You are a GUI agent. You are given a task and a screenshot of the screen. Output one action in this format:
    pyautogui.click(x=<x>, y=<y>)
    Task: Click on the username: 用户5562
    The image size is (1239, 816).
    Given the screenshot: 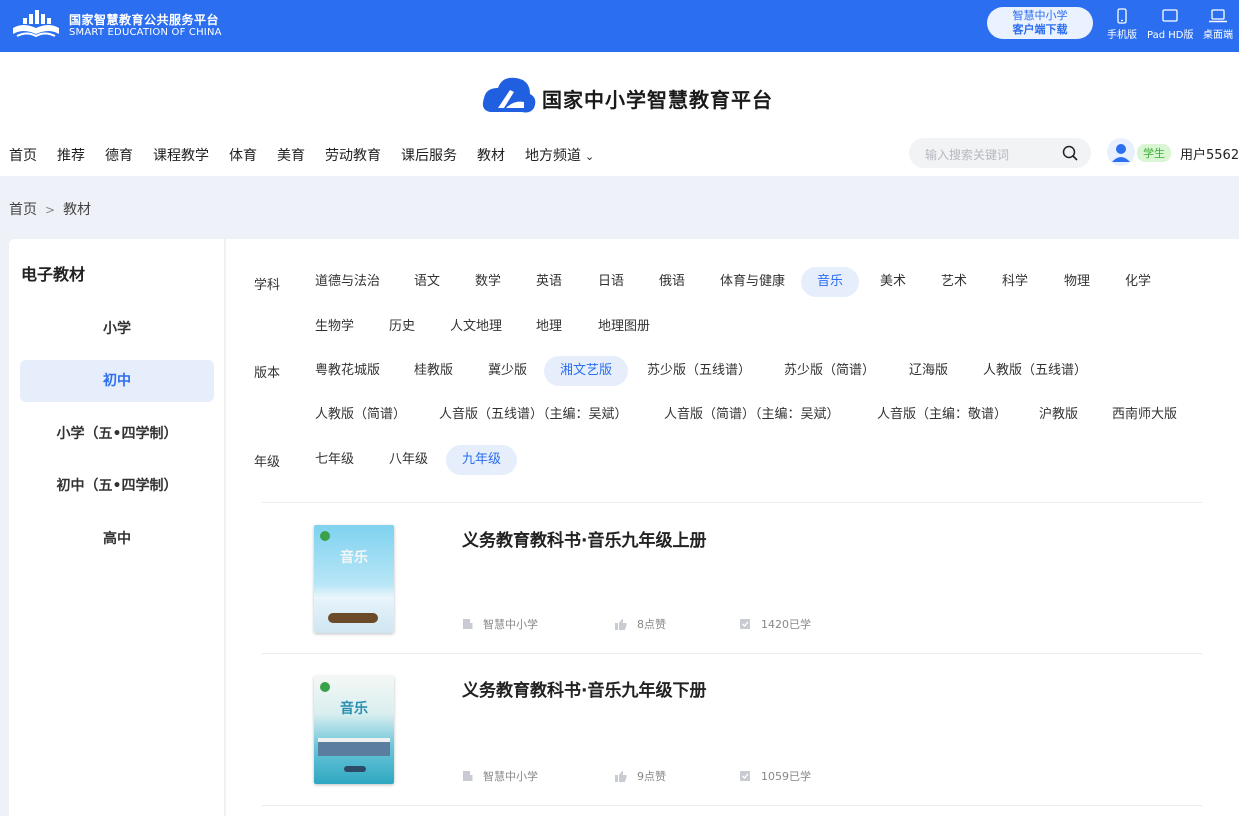 What is the action you would take?
    pyautogui.click(x=1209, y=153)
    